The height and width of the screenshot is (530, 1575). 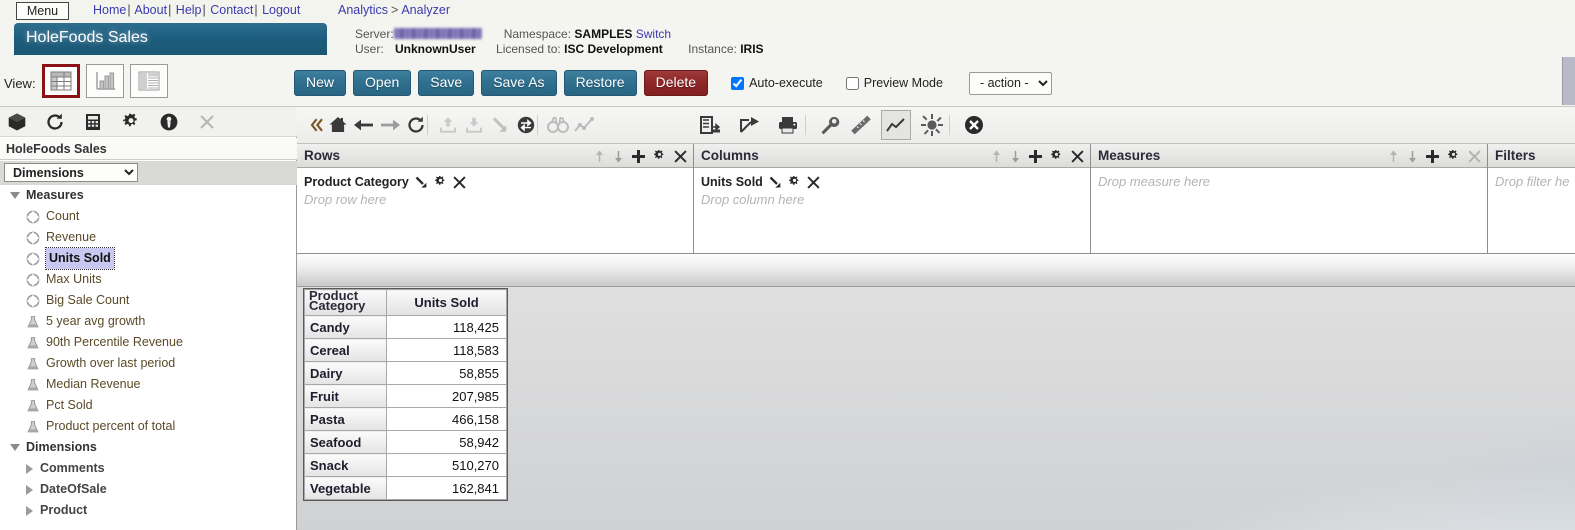 I want to click on page-vertical-scrollbar, so click(x=1568, y=81).